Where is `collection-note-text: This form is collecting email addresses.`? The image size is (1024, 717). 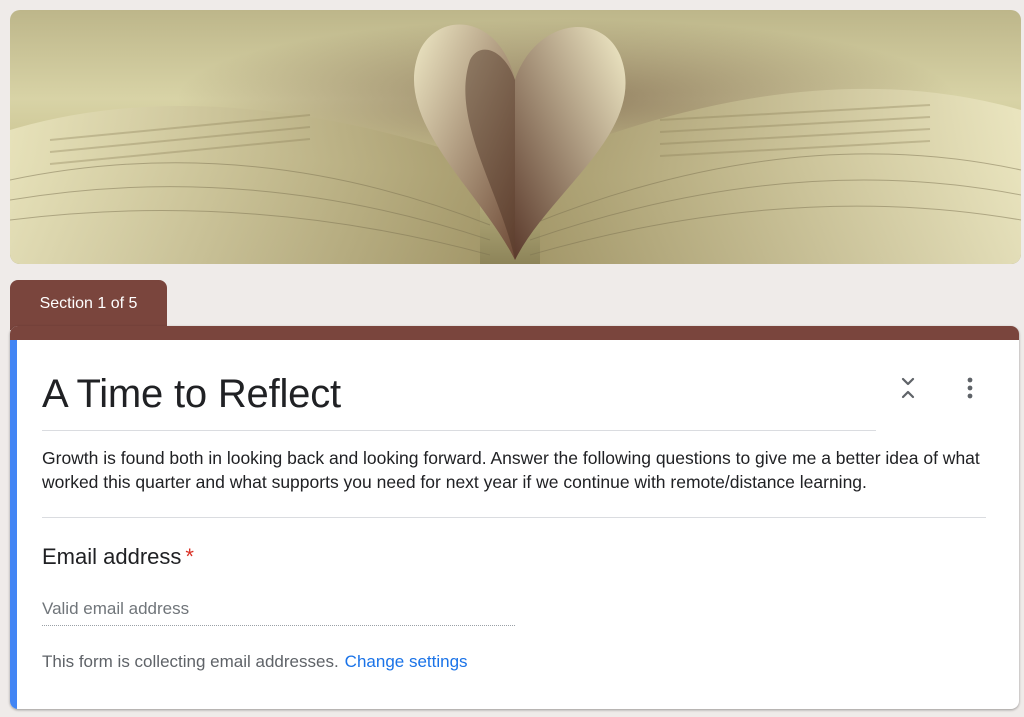
collection-note-text: This form is collecting email addresses. is located at coordinates (190, 661).